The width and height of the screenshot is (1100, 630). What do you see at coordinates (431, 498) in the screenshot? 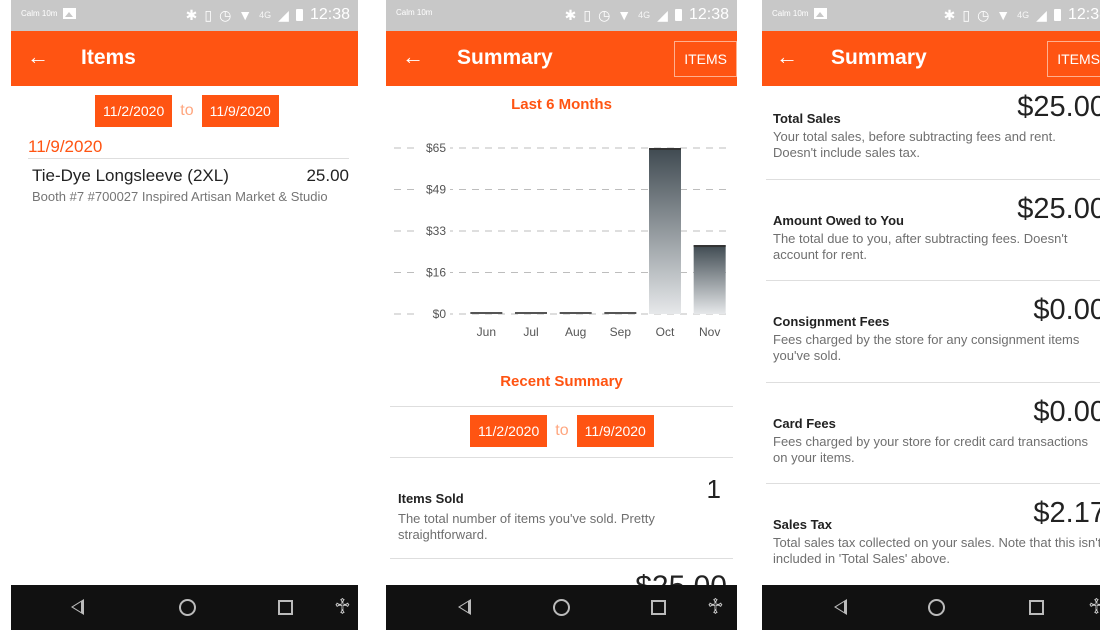
I see `row-title: Items Sold` at bounding box center [431, 498].